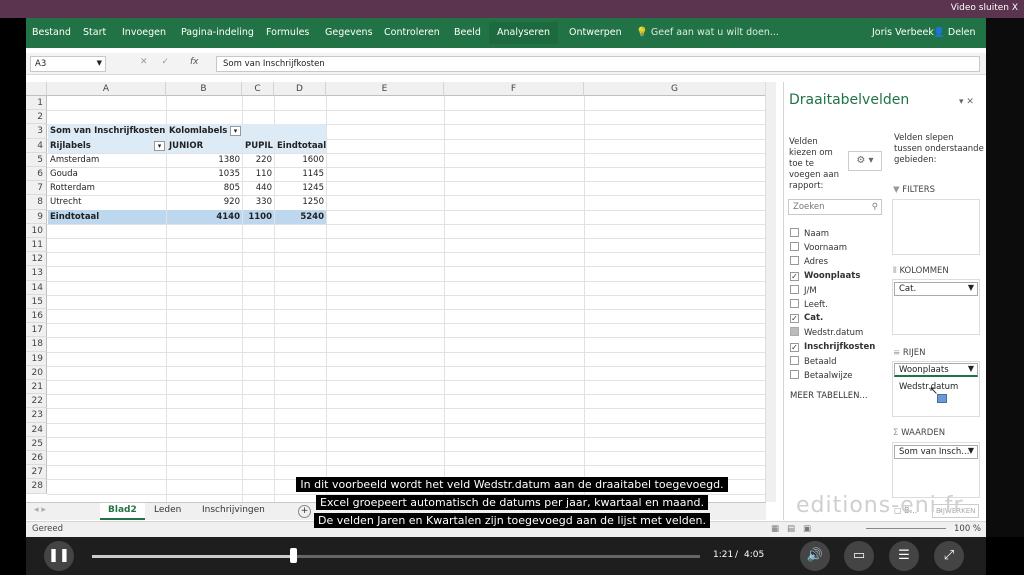 The height and width of the screenshot is (575, 1024). What do you see at coordinates (675, 89) in the screenshot?
I see `column-header-g: G` at bounding box center [675, 89].